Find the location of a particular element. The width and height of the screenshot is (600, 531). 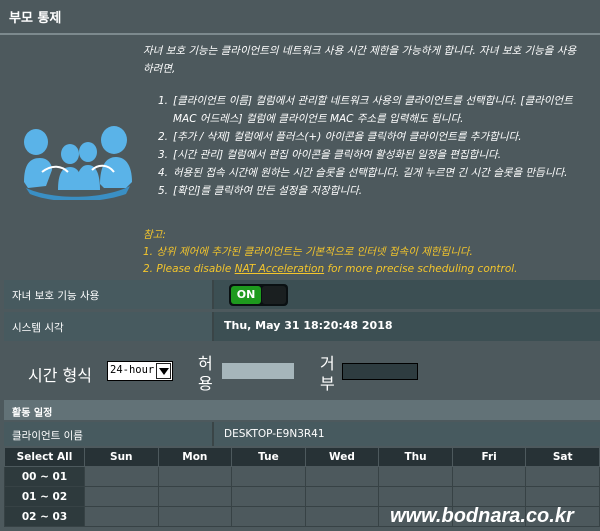

day-header: Sun is located at coordinates (121, 457).